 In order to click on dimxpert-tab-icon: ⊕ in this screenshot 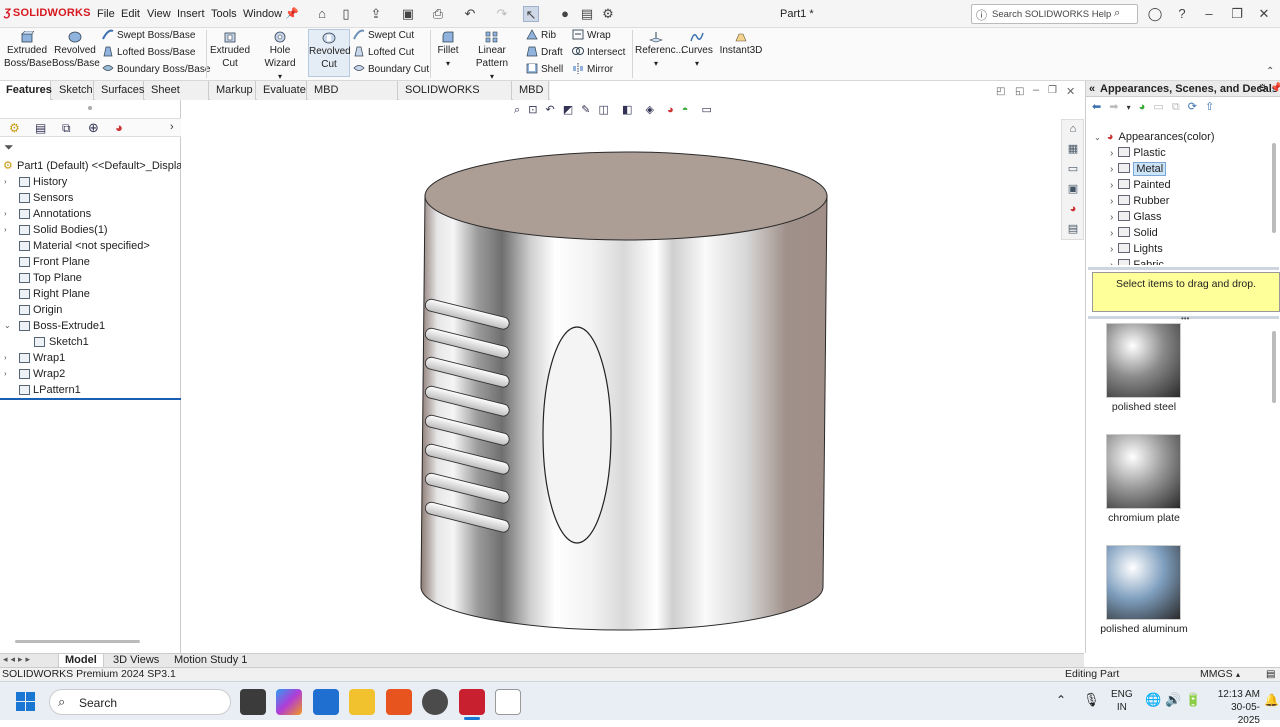, I will do `click(93, 128)`.